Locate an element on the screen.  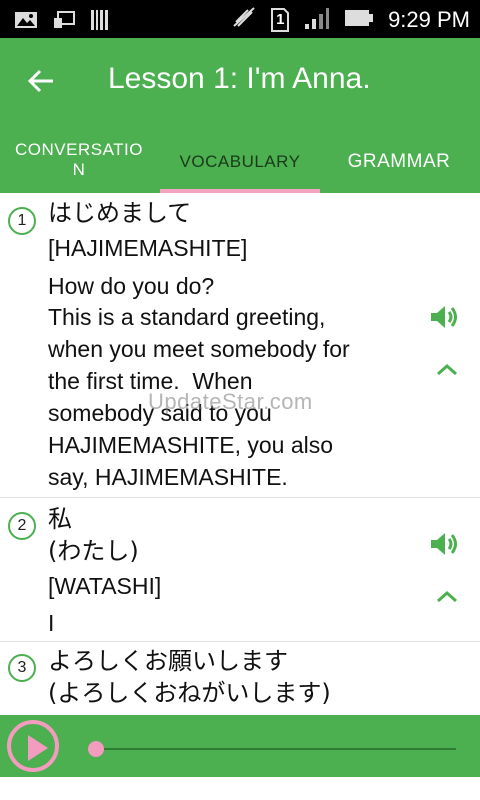
tab-grammar: GRAMMAR is located at coordinates (399, 161).